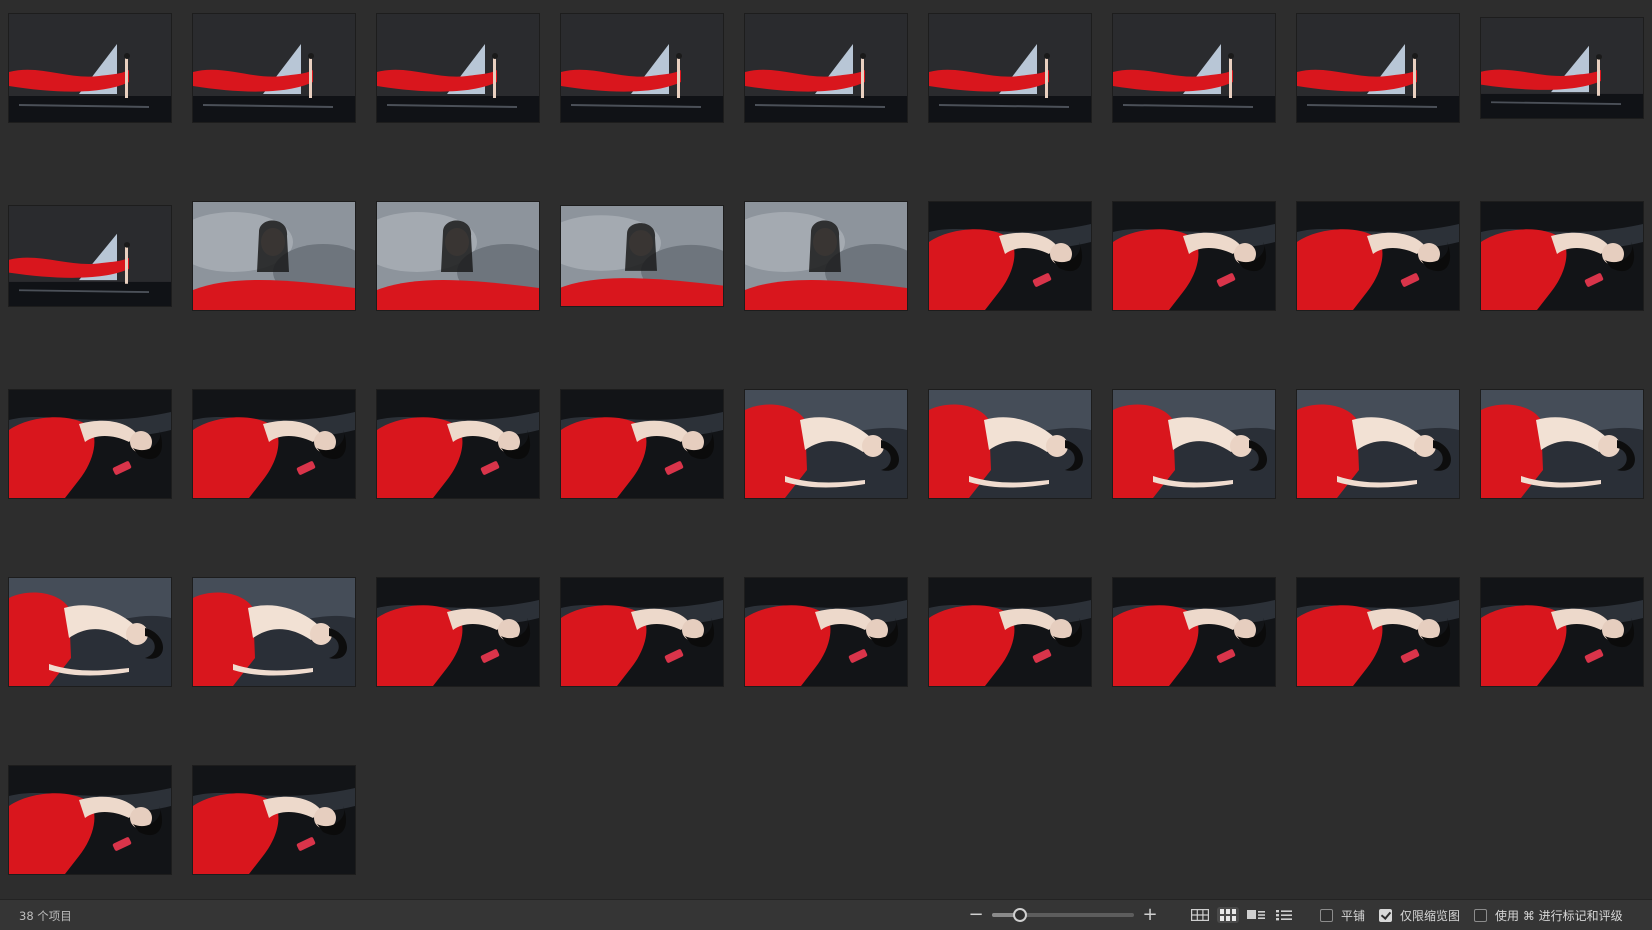 The width and height of the screenshot is (1652, 930). Describe the element at coordinates (1150, 915) in the screenshot. I see `plus-icon: +` at that location.